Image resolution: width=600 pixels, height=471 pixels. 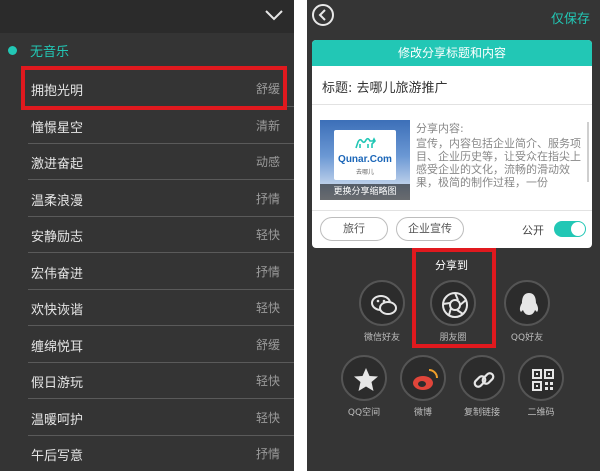 I want to click on share-wechat-friend: 微信好友, so click(x=383, y=320).